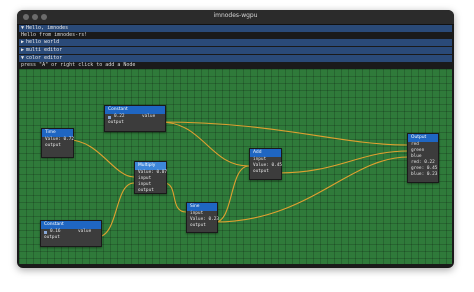 Image resolution: width=474 pixels, height=292 pixels. I want to click on link-constant-bottom-to-multiply, so click(115, 210).